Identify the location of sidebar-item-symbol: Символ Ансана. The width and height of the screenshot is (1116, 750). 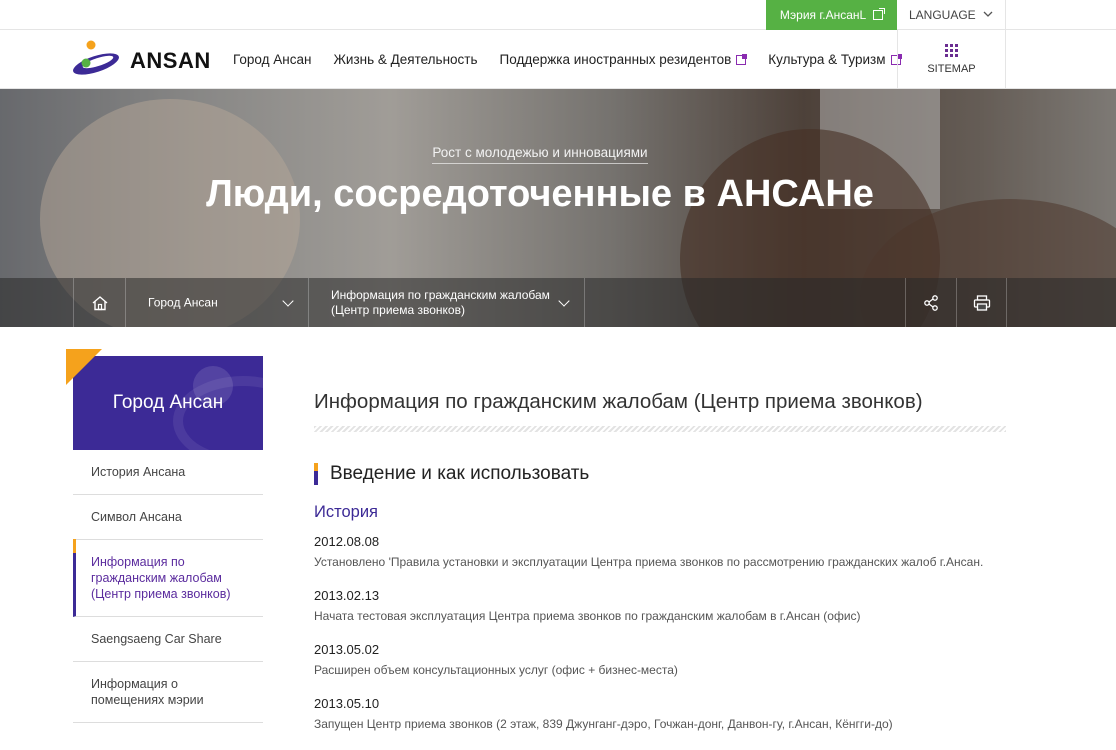
(168, 517).